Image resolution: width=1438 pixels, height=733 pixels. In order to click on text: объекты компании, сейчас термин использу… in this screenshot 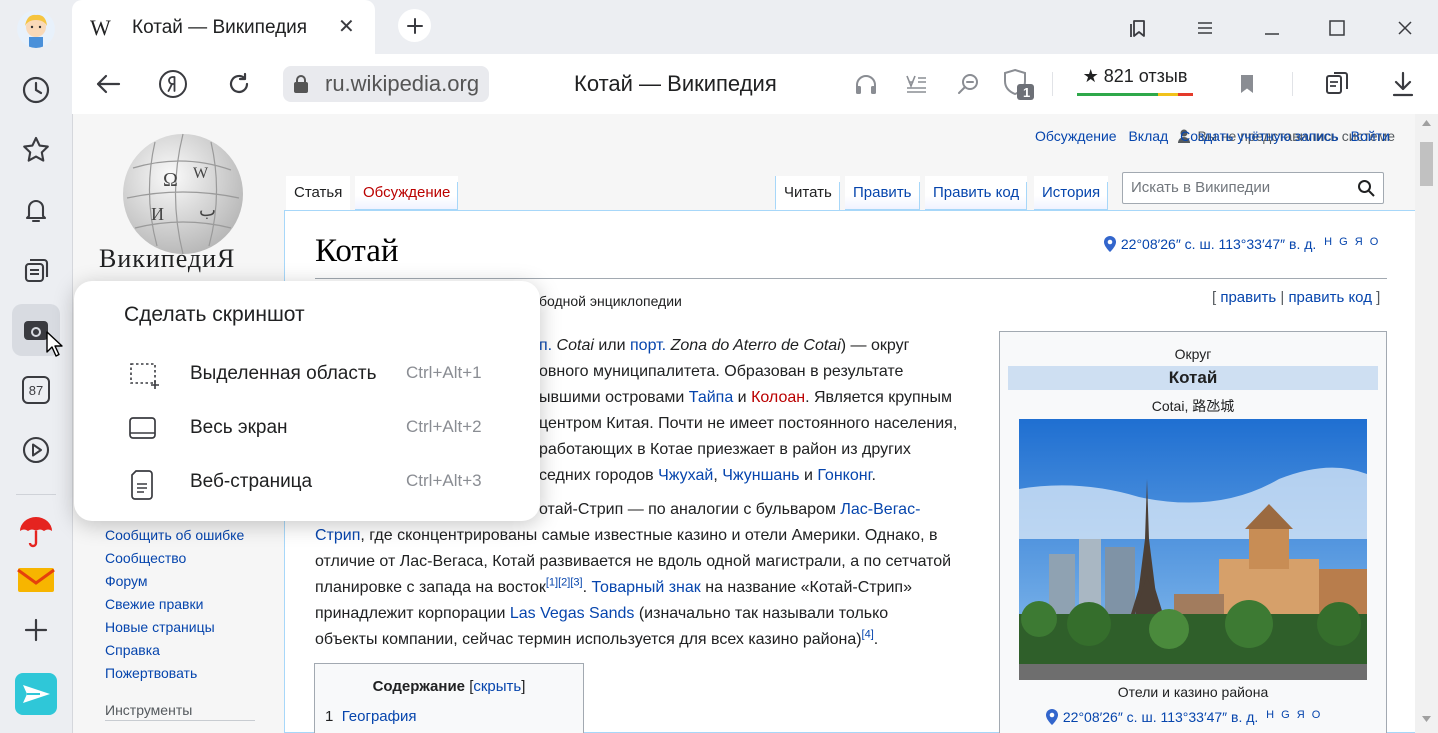, I will do `click(588, 639)`.